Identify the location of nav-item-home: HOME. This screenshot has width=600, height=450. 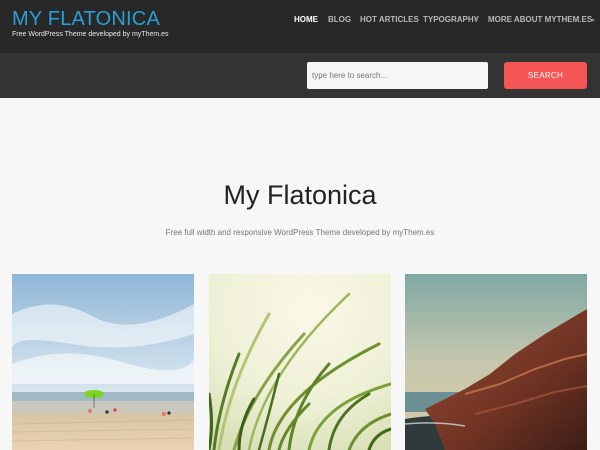
(306, 19).